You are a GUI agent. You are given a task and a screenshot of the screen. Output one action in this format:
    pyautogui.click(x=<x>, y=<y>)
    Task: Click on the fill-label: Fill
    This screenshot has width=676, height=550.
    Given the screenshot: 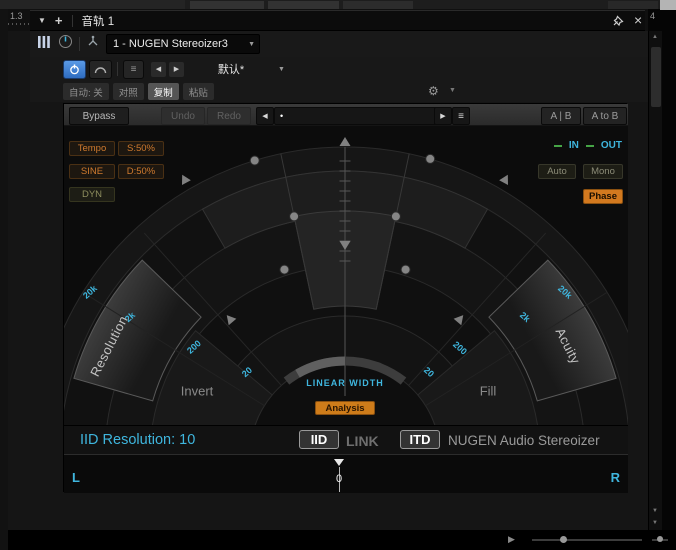 What is the action you would take?
    pyautogui.click(x=488, y=391)
    